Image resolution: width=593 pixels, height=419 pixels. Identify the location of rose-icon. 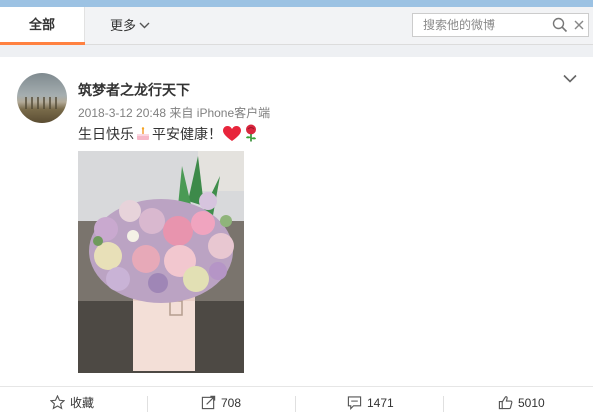
(251, 133).